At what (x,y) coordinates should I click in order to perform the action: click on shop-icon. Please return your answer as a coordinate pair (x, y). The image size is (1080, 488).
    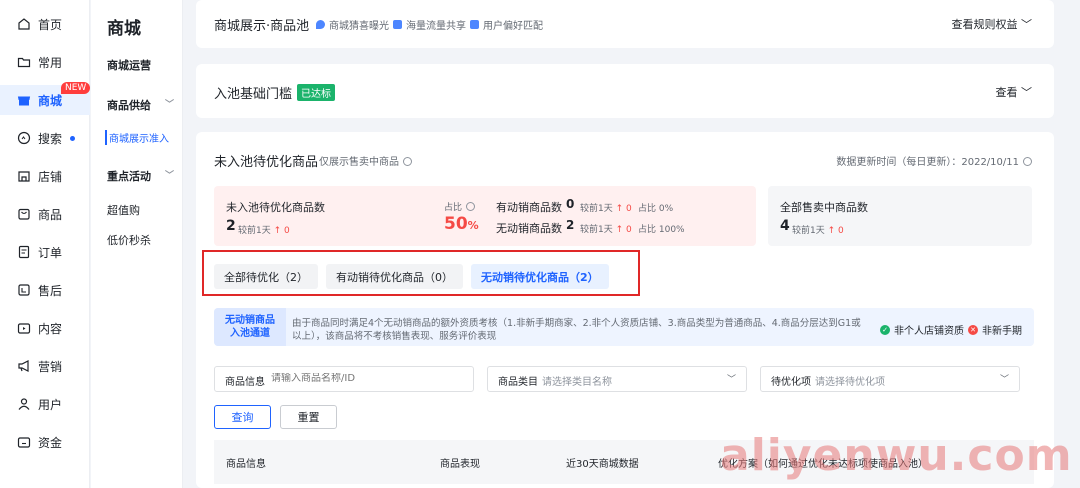
    Looking at the image, I should click on (24, 100).